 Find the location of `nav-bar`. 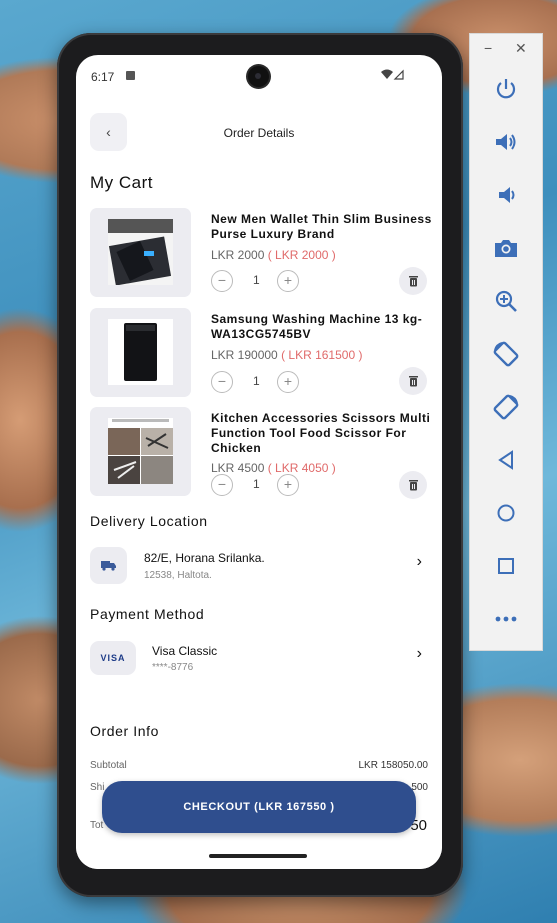

nav-bar is located at coordinates (259, 858).